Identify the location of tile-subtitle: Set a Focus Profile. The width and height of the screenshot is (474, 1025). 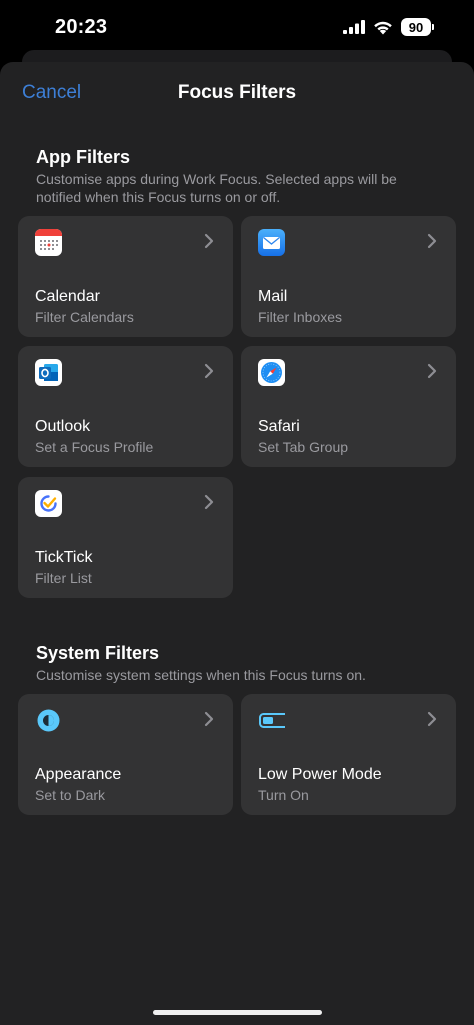
(94, 447).